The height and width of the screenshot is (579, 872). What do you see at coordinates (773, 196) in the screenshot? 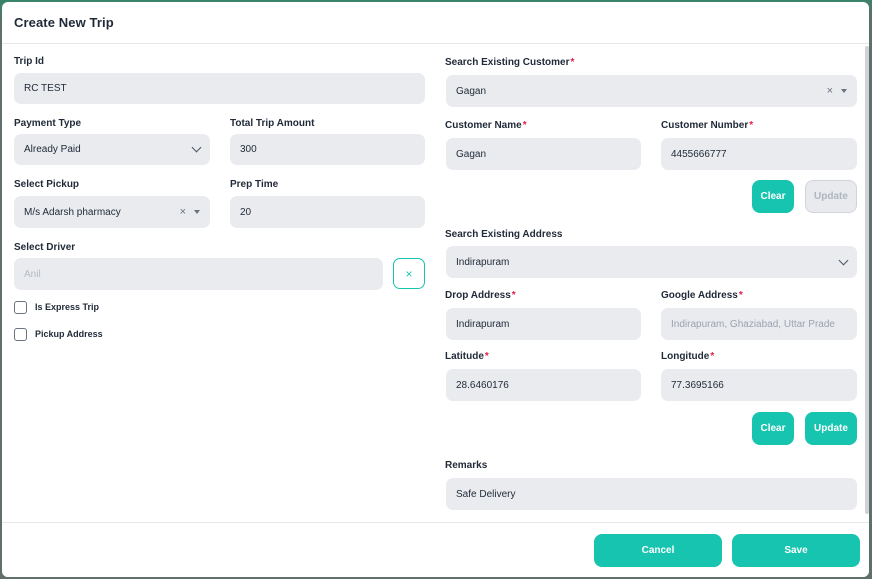
I see `clear-customer-button: Clear` at bounding box center [773, 196].